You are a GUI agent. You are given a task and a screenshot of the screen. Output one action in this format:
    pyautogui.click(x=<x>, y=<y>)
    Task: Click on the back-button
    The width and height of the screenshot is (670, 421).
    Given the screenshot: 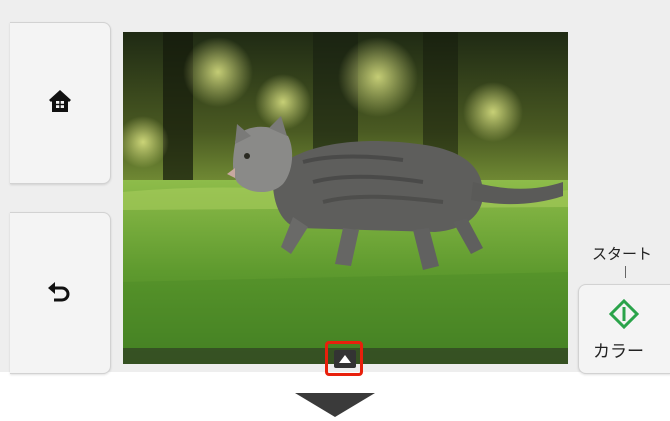 What is the action you would take?
    pyautogui.click(x=60, y=293)
    